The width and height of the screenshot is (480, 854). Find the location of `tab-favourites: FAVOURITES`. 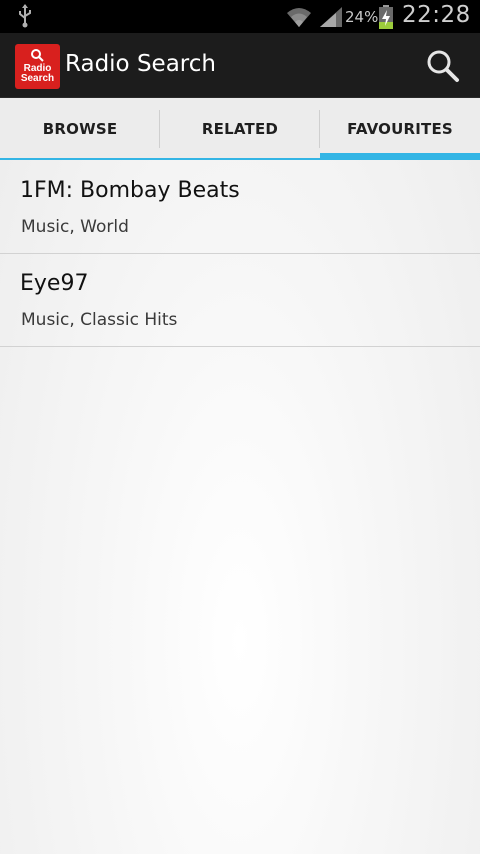

tab-favourites: FAVOURITES is located at coordinates (400, 129).